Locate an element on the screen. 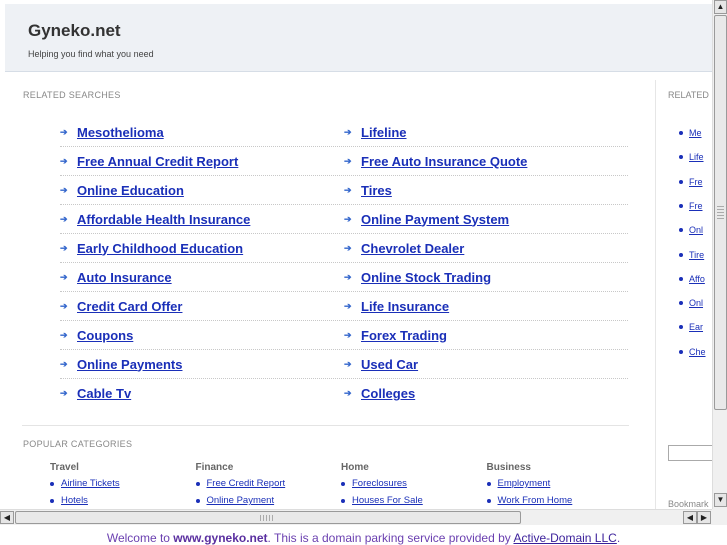 The height and width of the screenshot is (545, 727). search-link: Free Auto Insurance Quote is located at coordinates (444, 161).